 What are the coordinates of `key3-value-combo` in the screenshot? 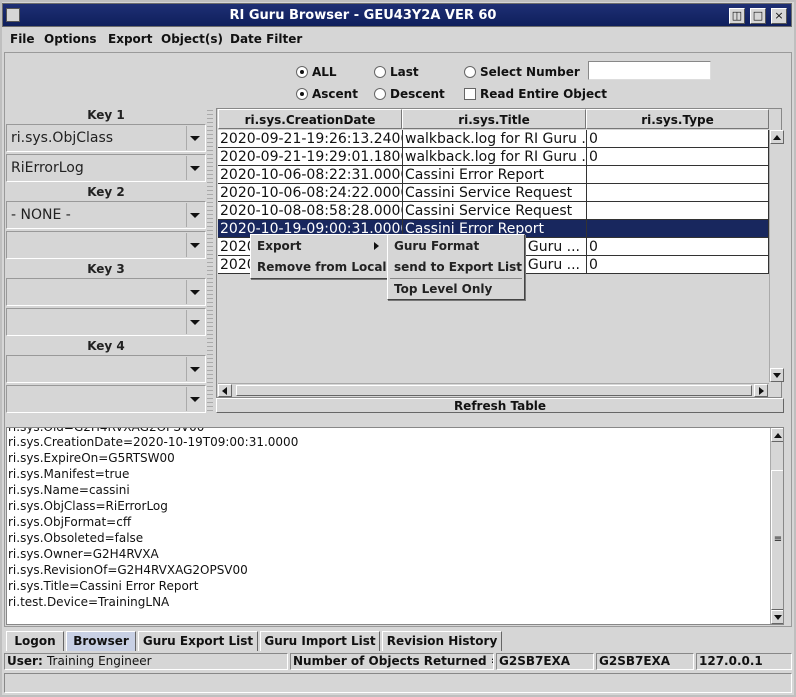 It's located at (106, 322).